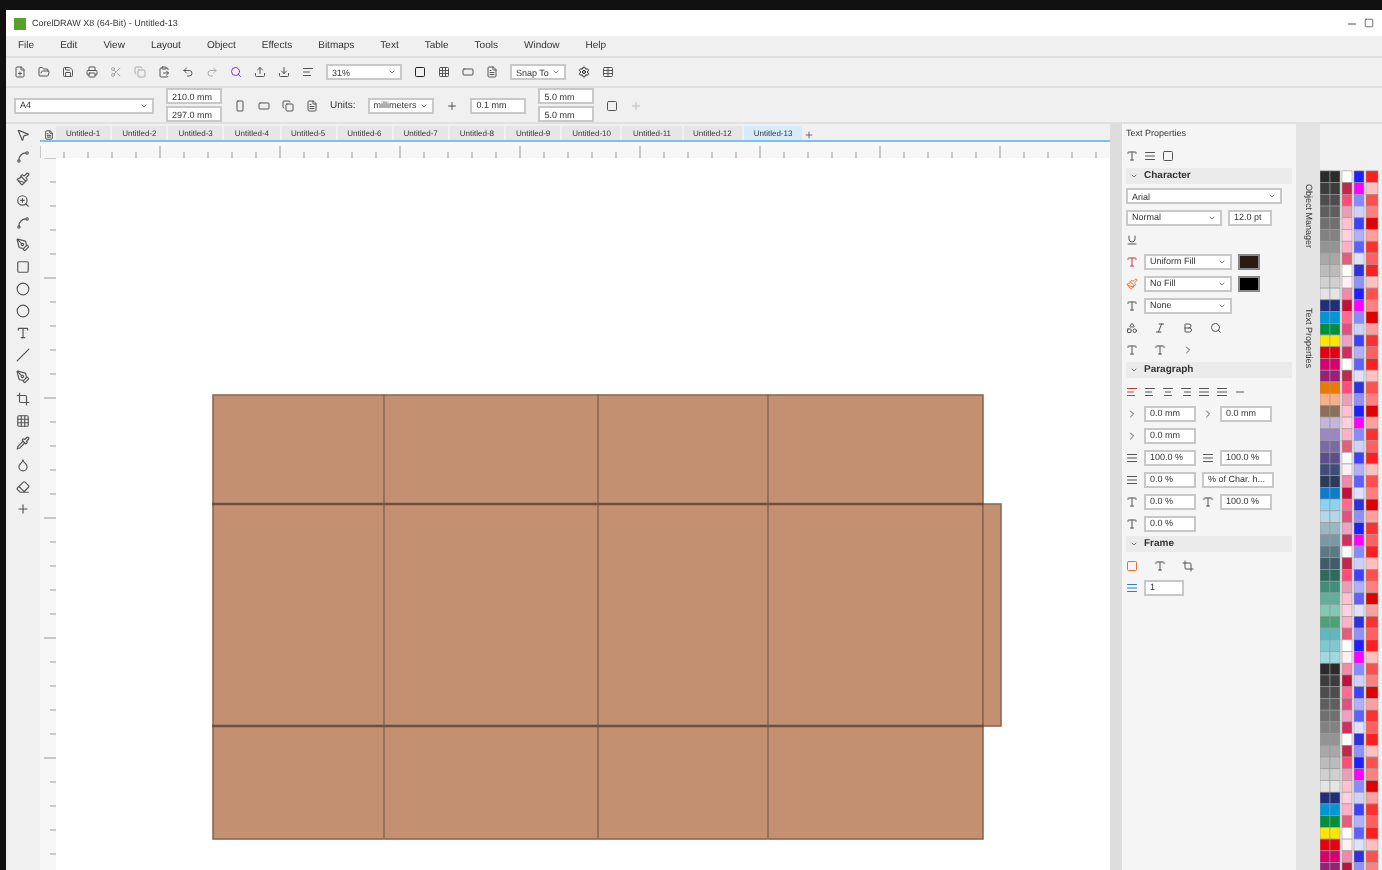  I want to click on character-tab-icon, so click(1132, 155).